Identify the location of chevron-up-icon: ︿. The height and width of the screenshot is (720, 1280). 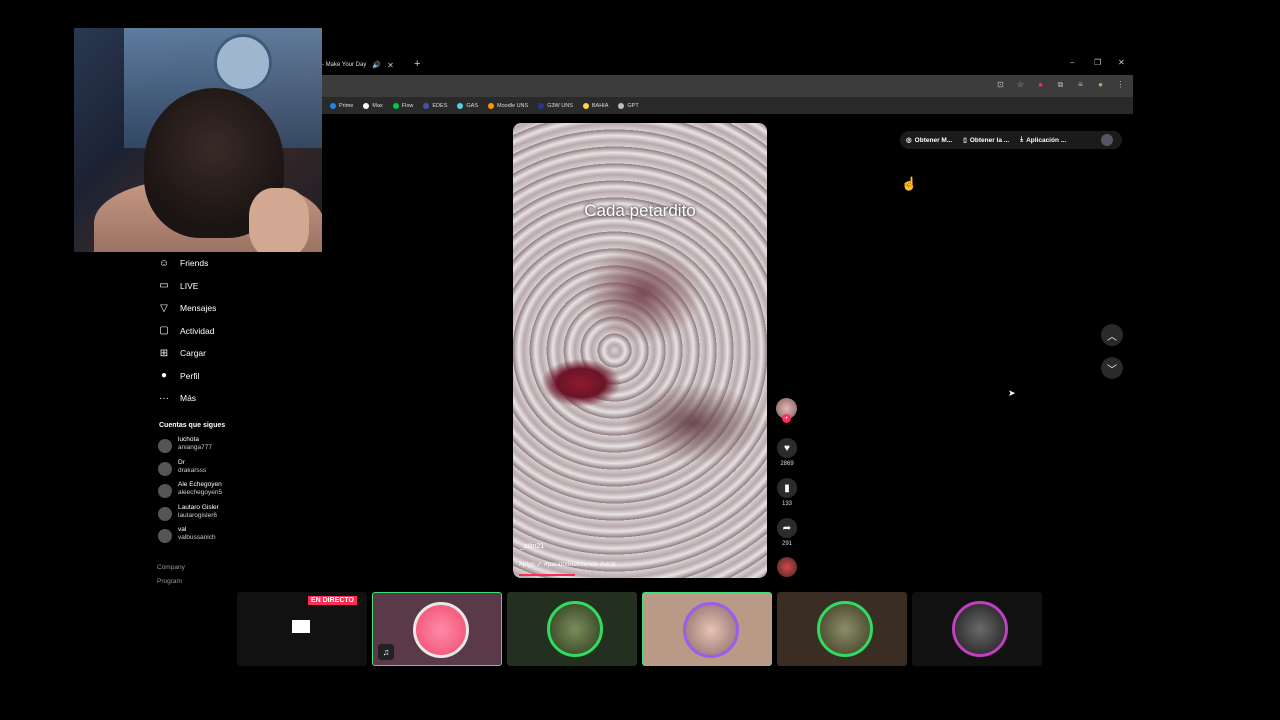
(1112, 337).